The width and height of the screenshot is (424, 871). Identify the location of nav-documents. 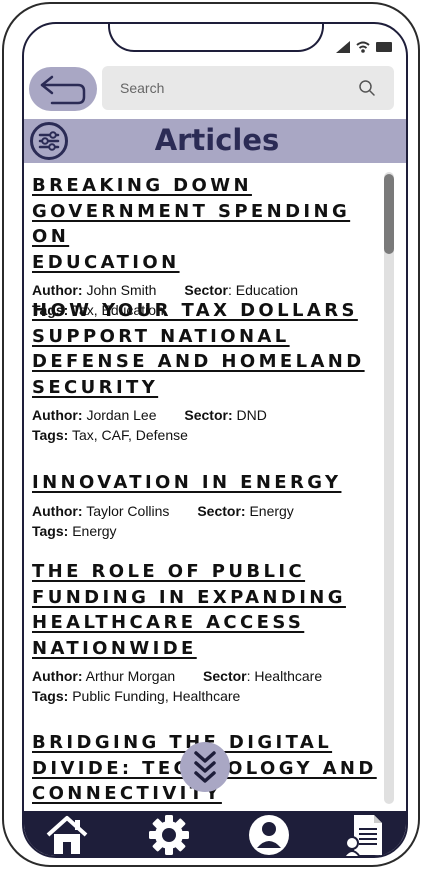
(365, 834).